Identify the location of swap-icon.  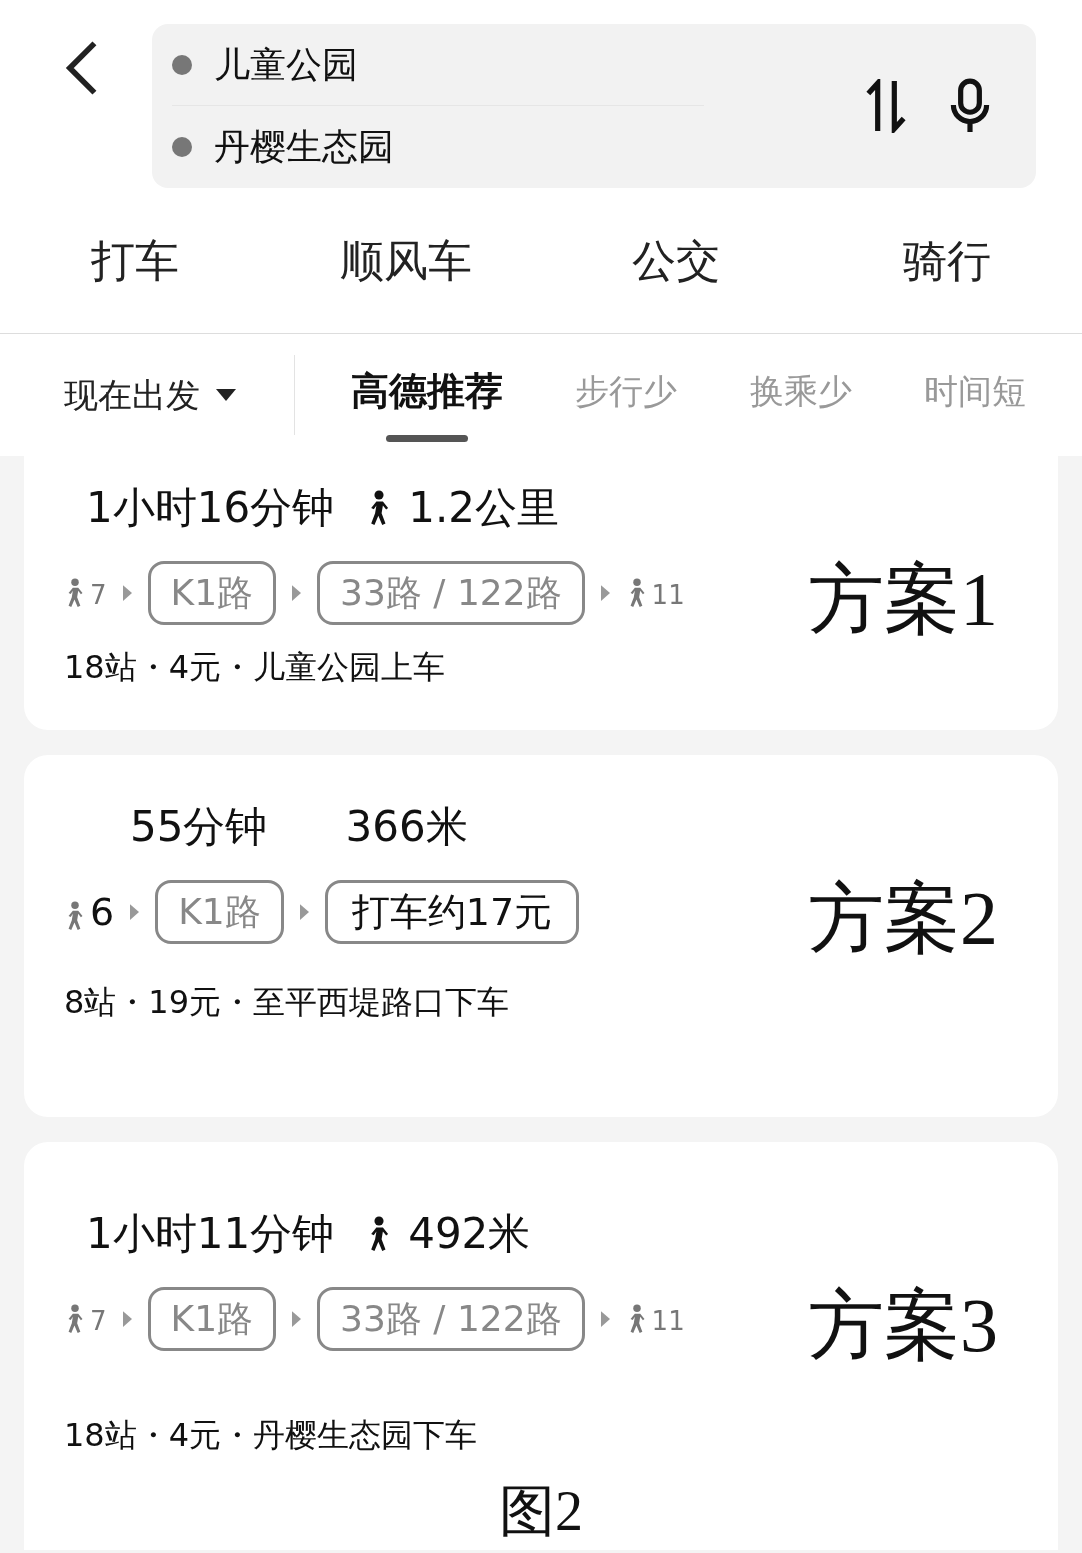
(886, 106).